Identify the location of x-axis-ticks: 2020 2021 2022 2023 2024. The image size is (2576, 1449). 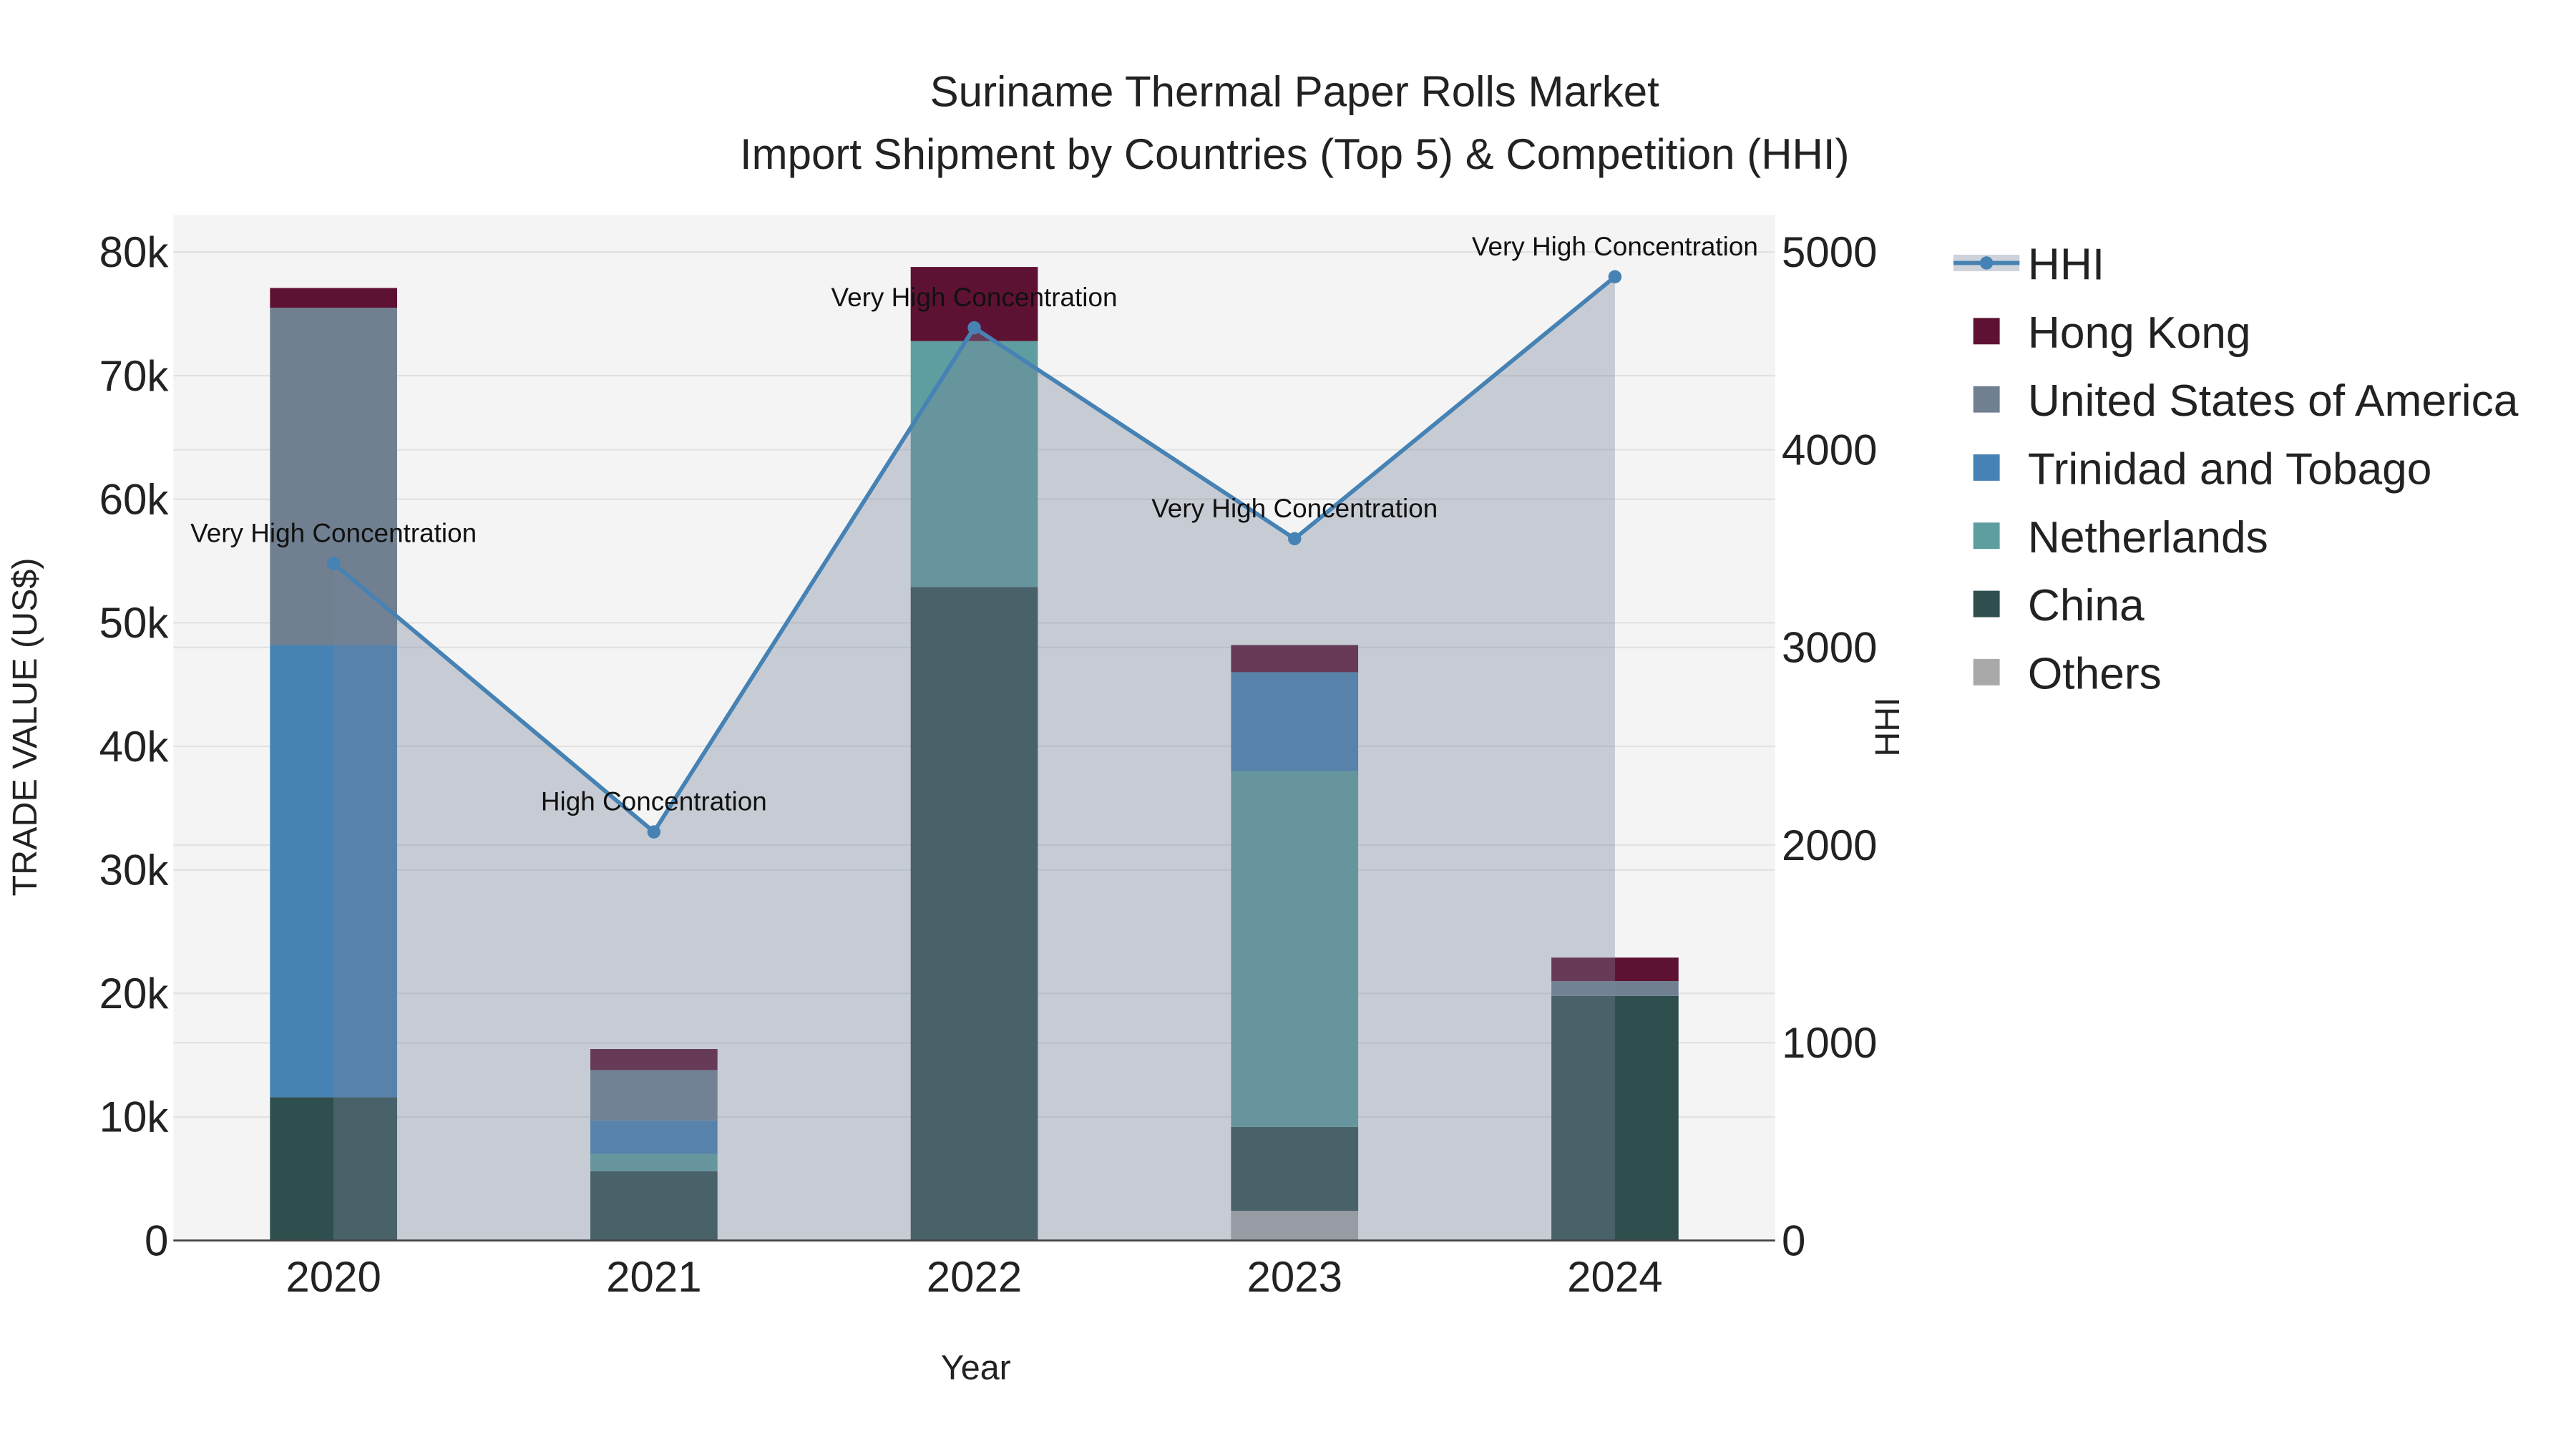
(974, 1277).